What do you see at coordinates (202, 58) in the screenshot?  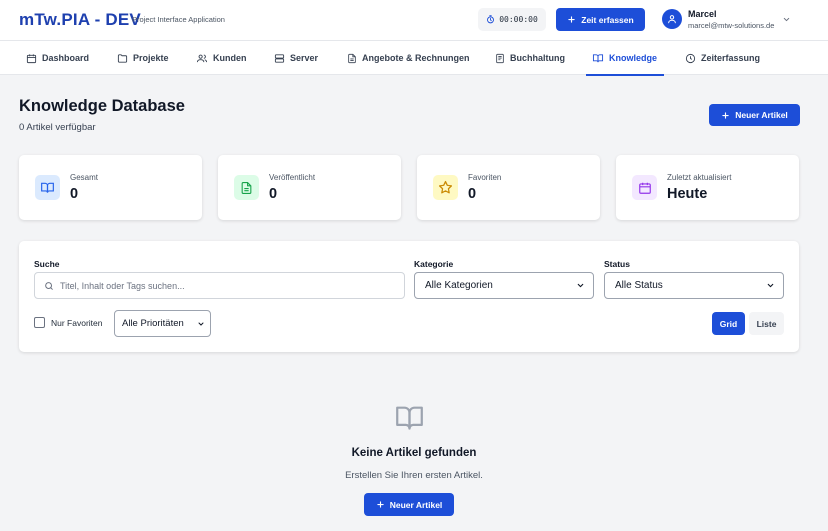 I see `users-icon` at bounding box center [202, 58].